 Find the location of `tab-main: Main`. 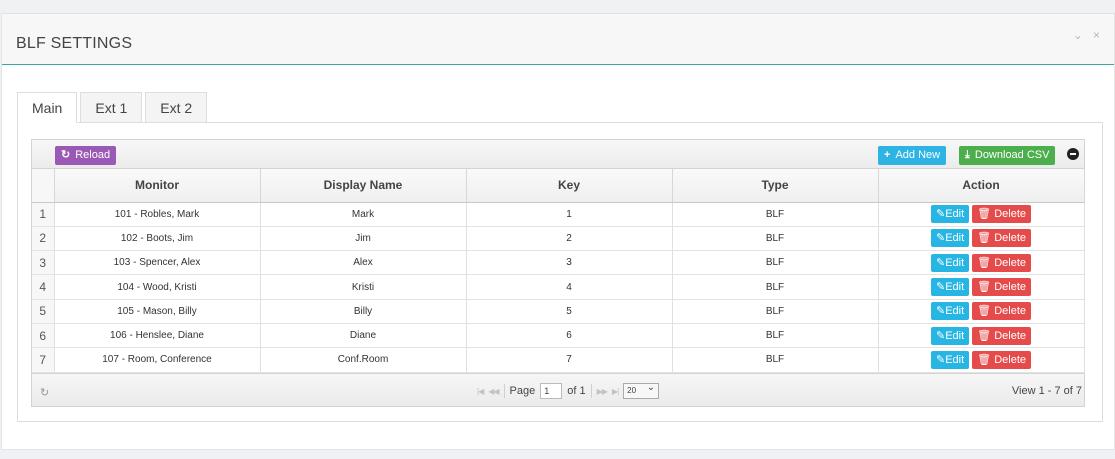

tab-main: Main is located at coordinates (47, 107).